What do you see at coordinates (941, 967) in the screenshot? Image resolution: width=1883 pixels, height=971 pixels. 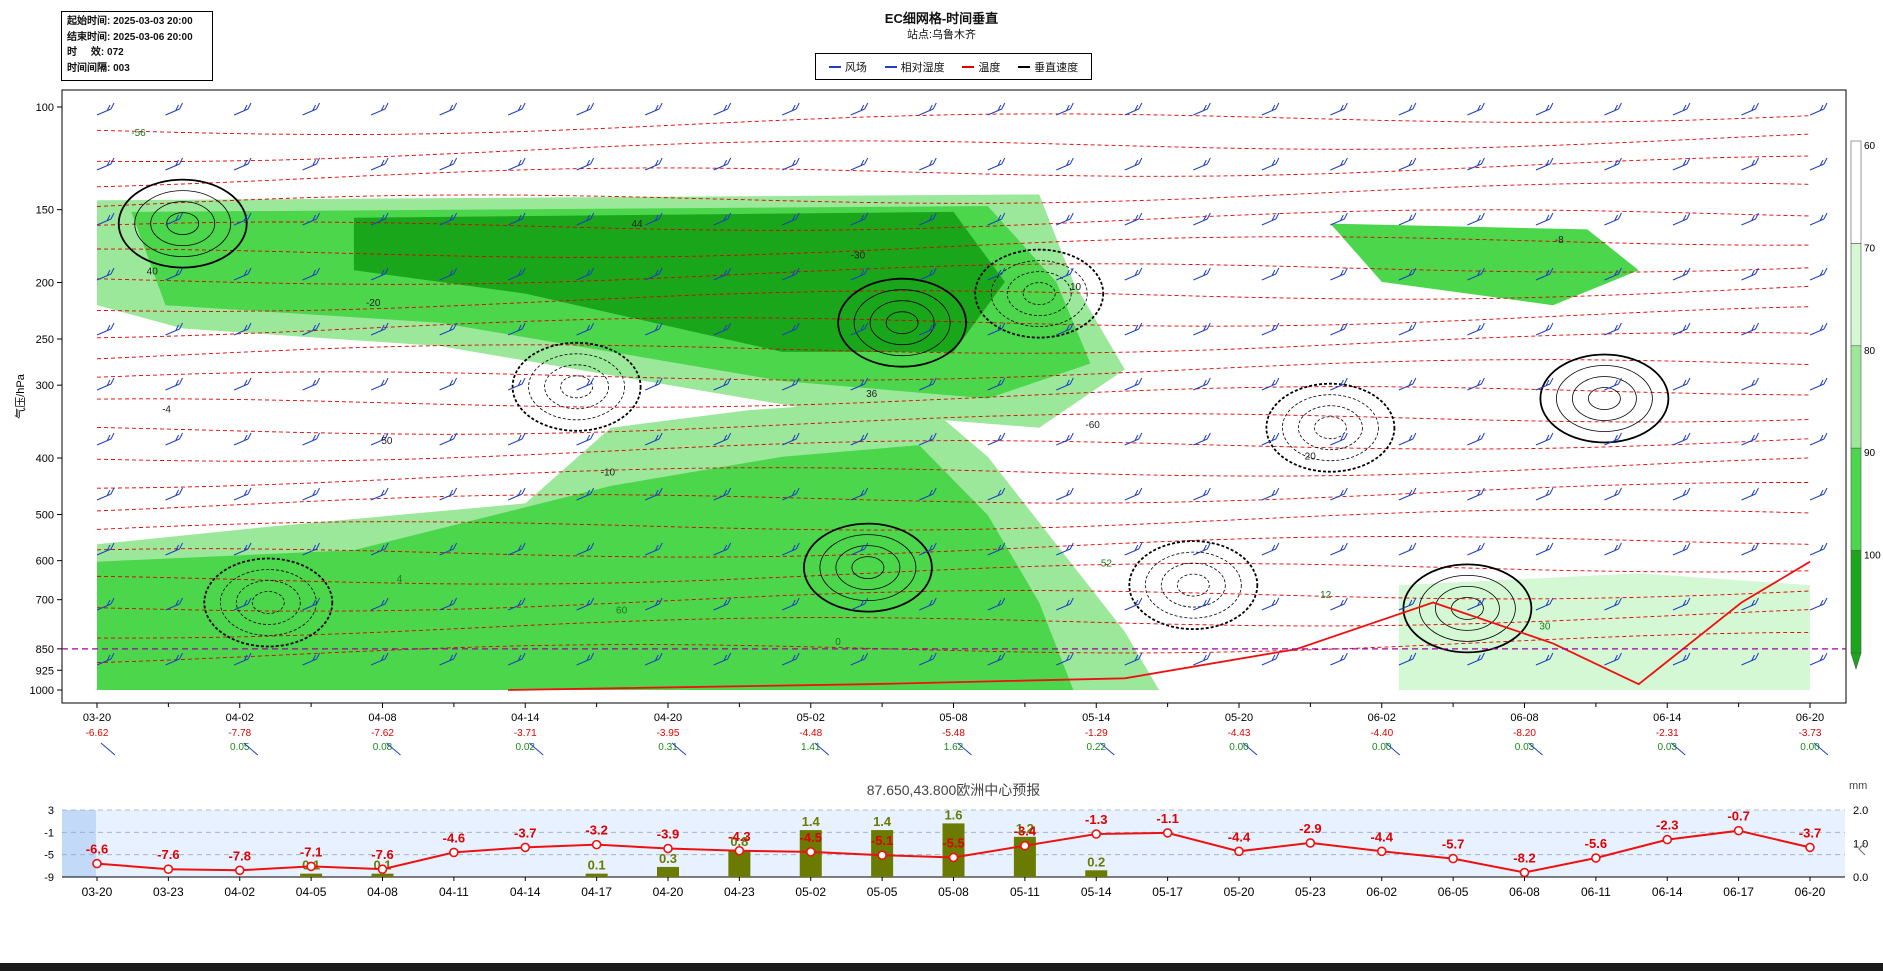 I see `footer-bar` at bounding box center [941, 967].